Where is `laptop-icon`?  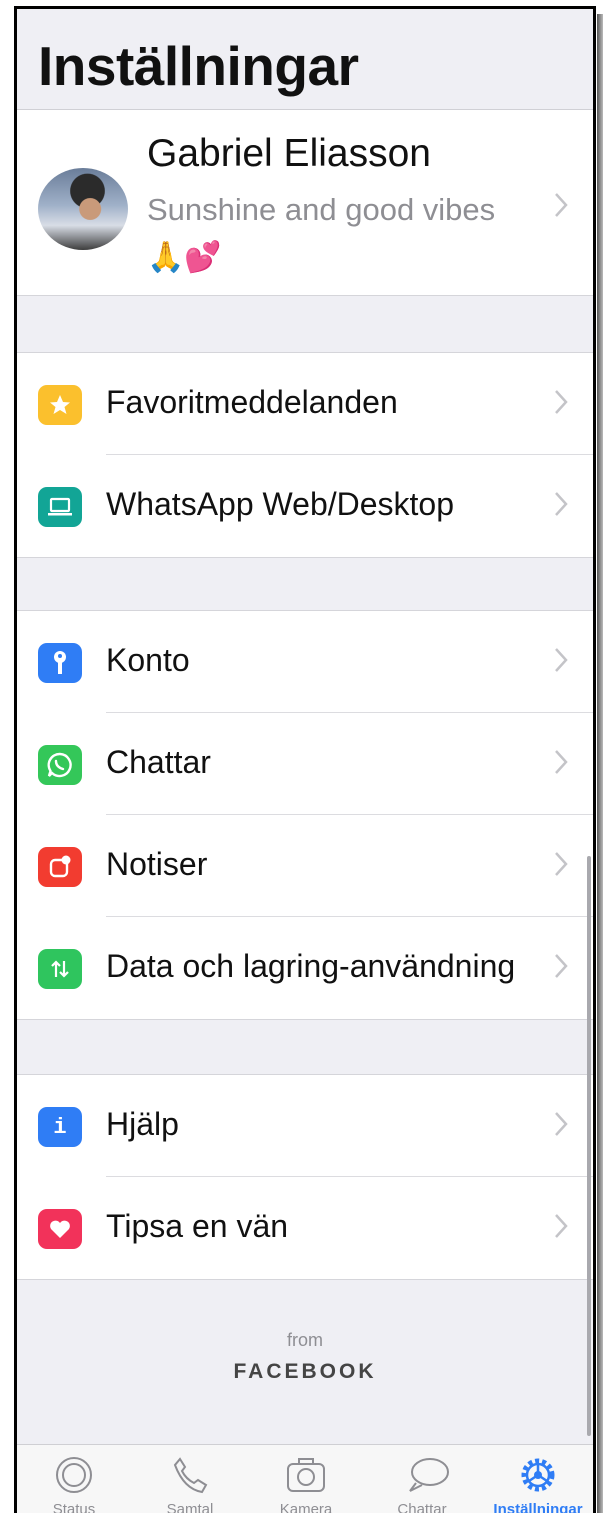 laptop-icon is located at coordinates (60, 507).